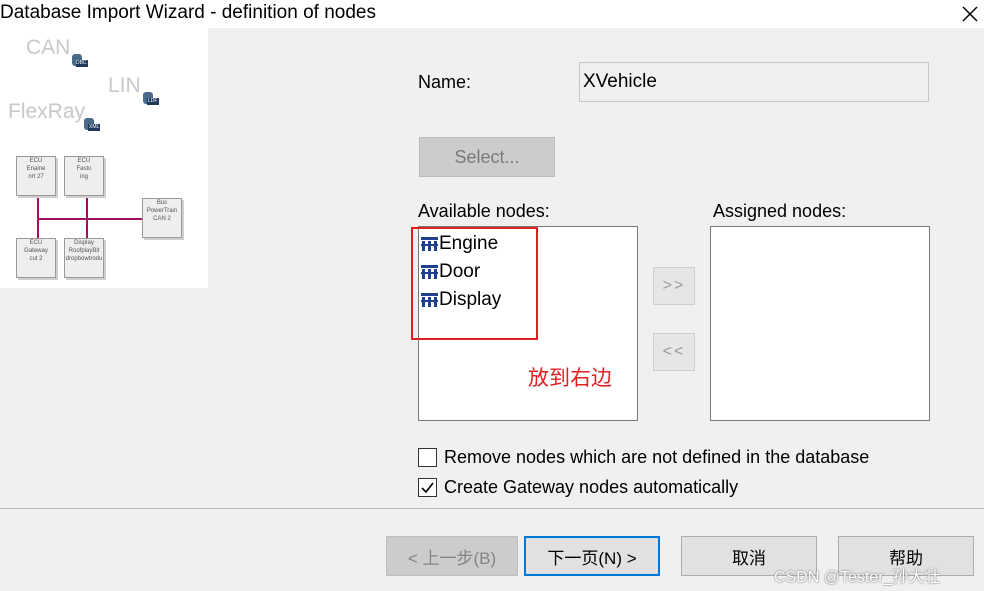 The width and height of the screenshot is (984, 591). What do you see at coordinates (124, 85) in the screenshot?
I see `lin-label: LIN` at bounding box center [124, 85].